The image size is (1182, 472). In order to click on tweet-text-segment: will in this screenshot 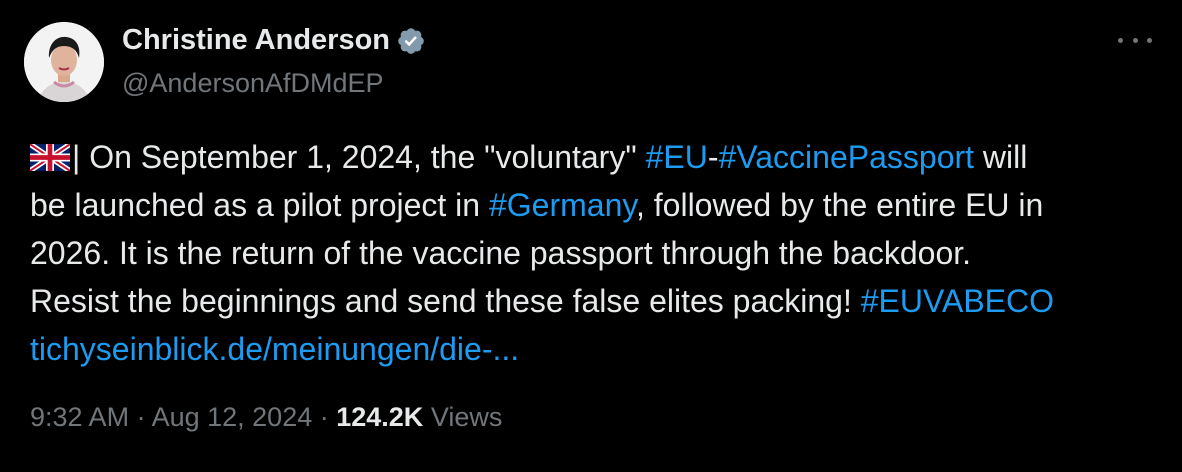, I will do `click(1001, 157)`.